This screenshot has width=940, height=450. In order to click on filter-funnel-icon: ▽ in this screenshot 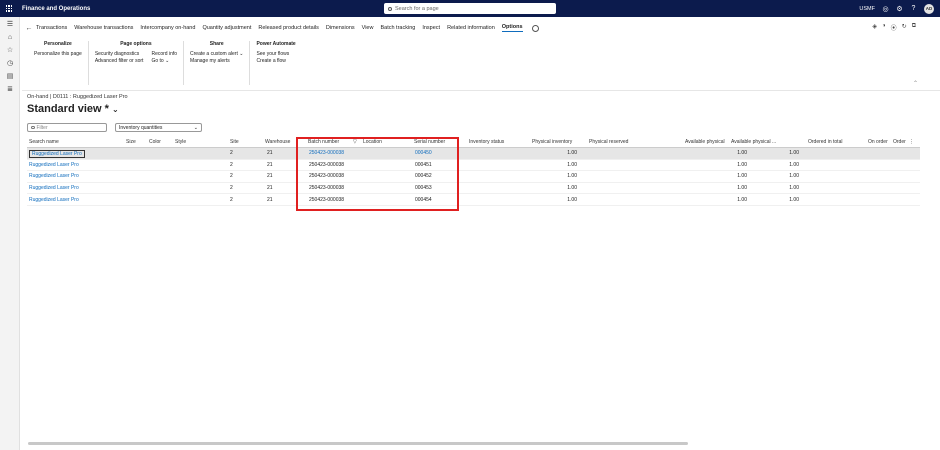, I will do `click(355, 142)`.